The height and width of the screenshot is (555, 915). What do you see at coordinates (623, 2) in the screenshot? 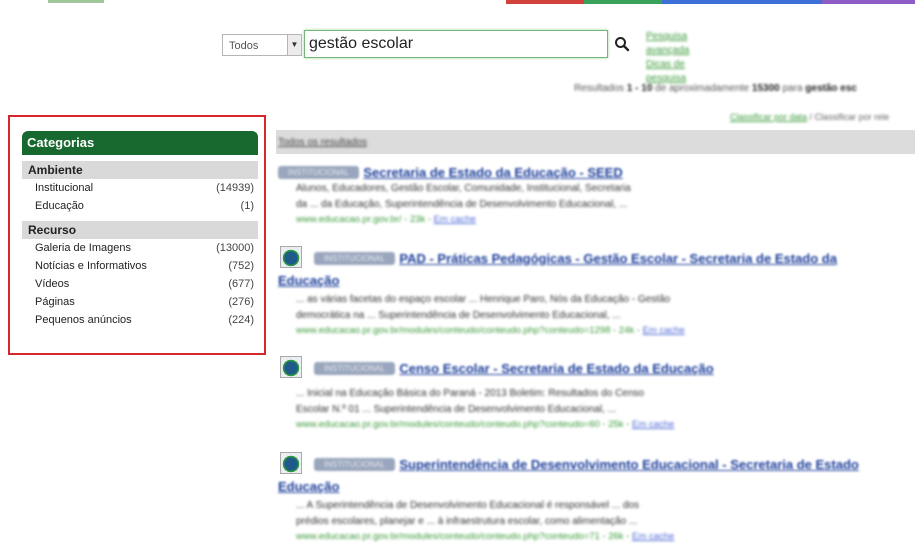
I see `strip-green` at bounding box center [623, 2].